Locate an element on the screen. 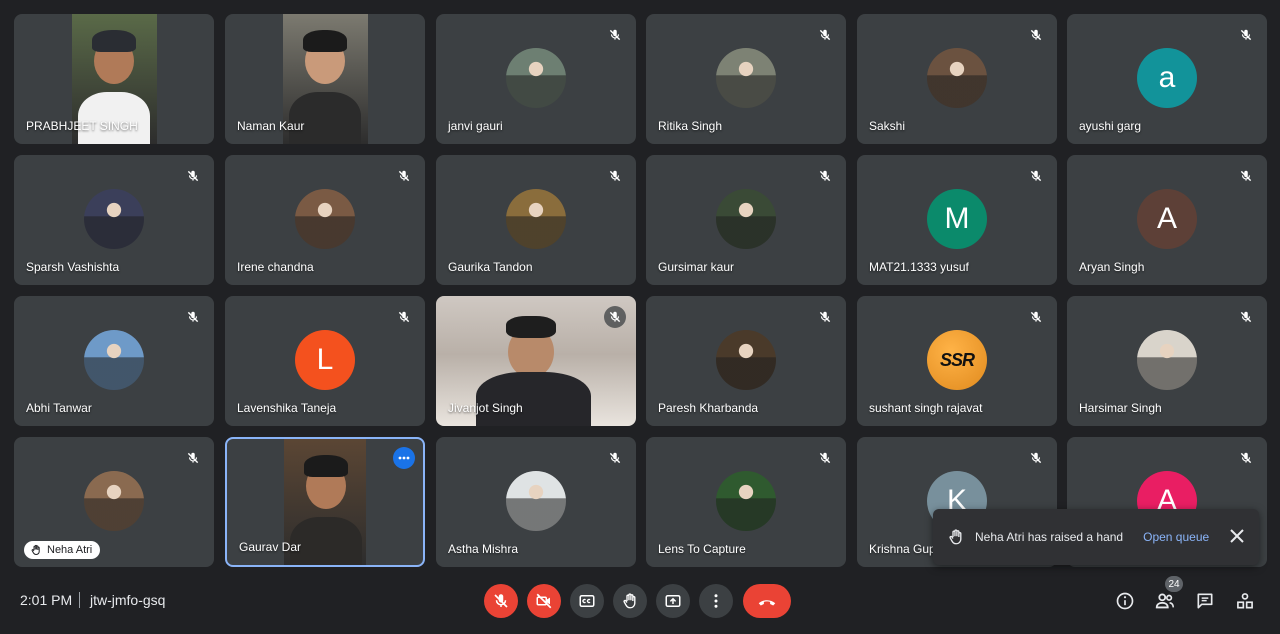 This screenshot has width=1280, height=634. participant-tile: Neha Atri is located at coordinates (114, 502).